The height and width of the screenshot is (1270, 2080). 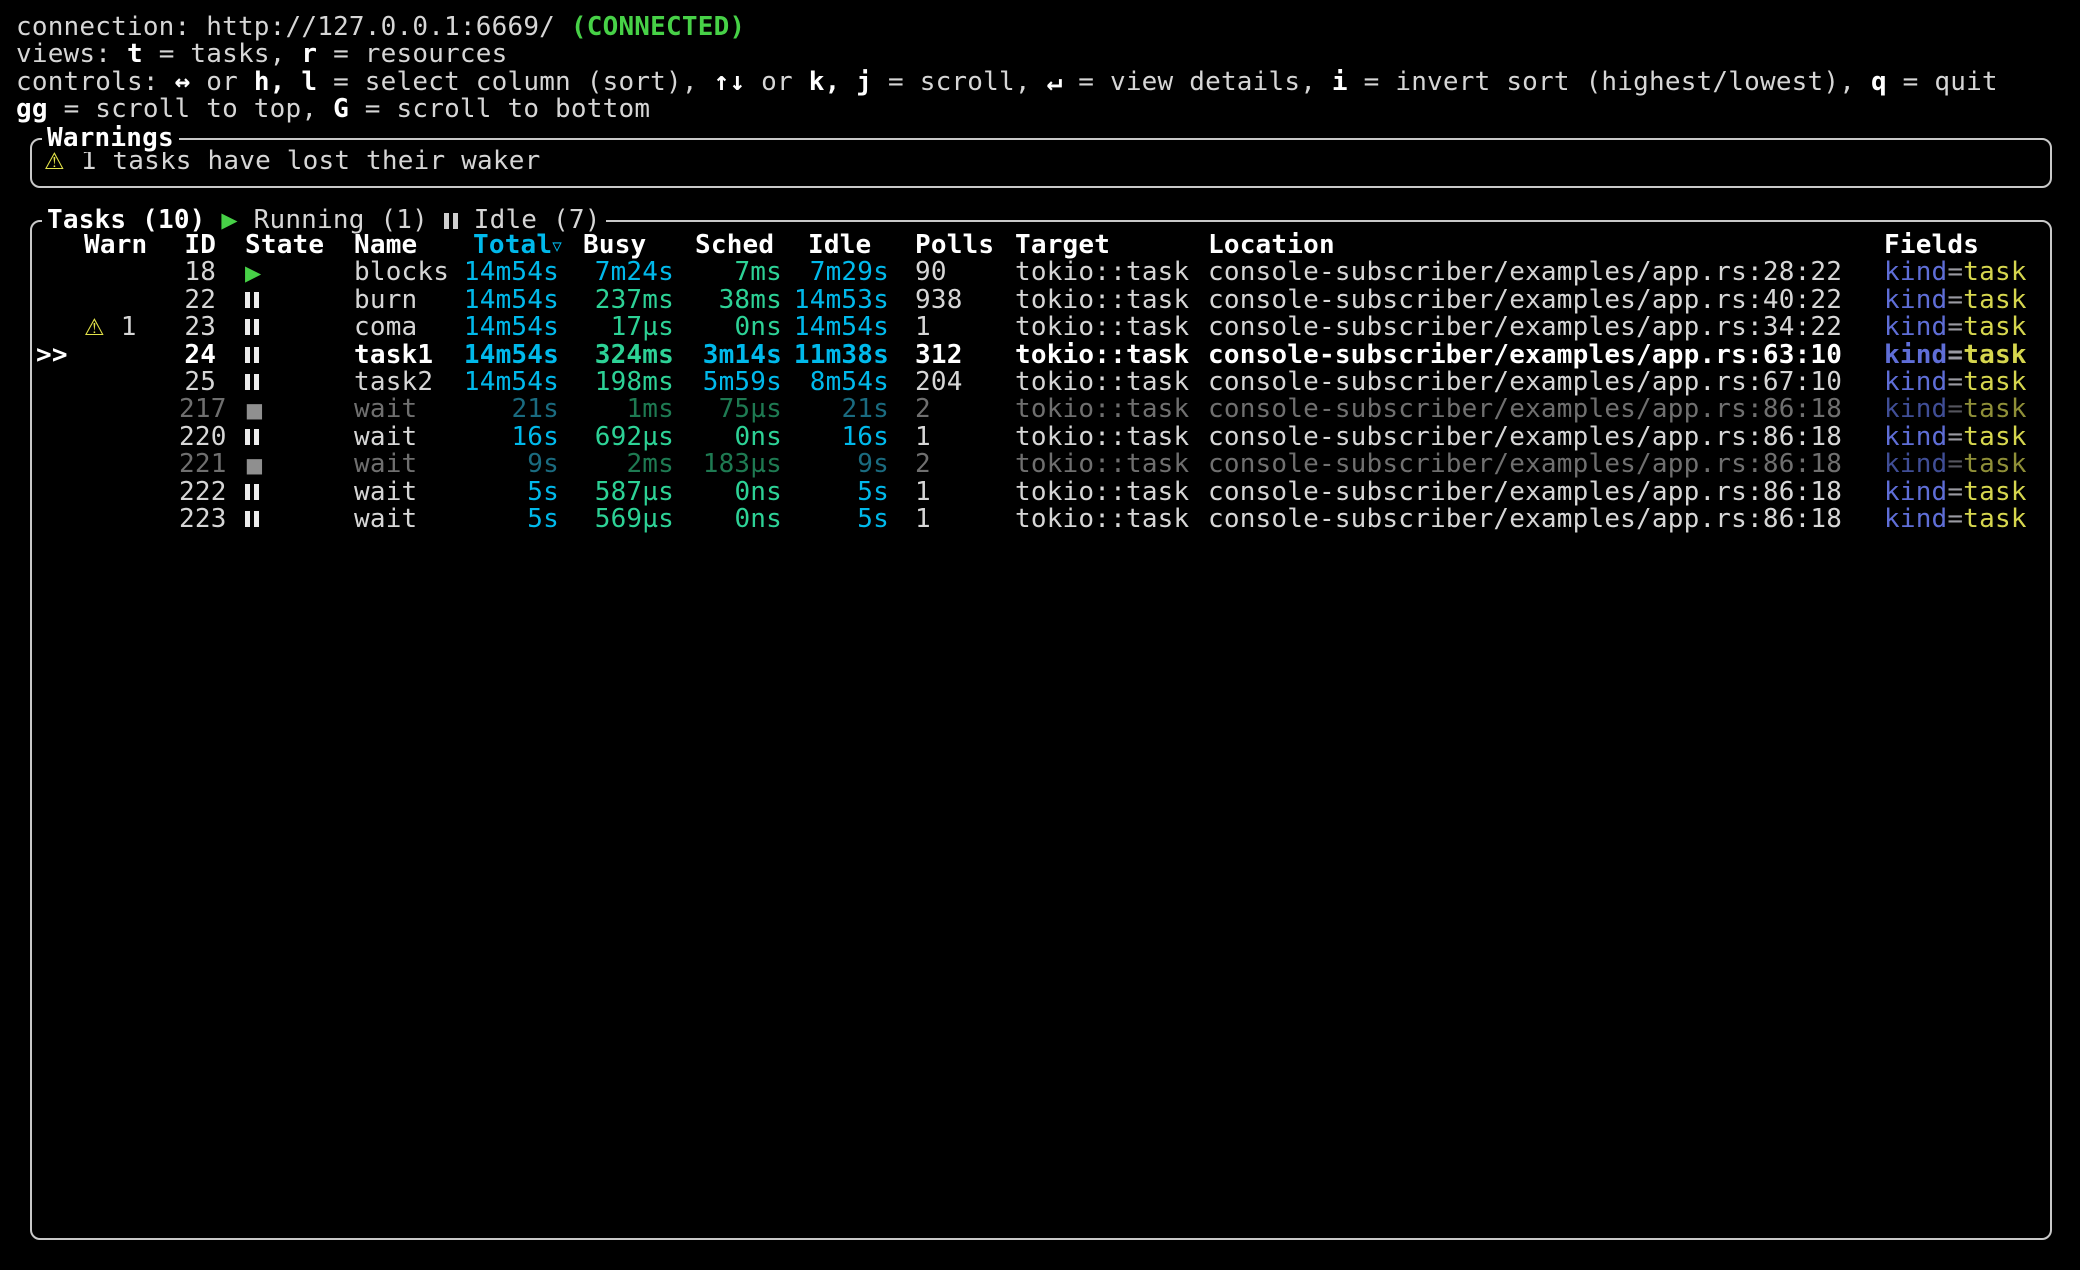 What do you see at coordinates (205, 245) in the screenshot?
I see `column-header-id: ID.` at bounding box center [205, 245].